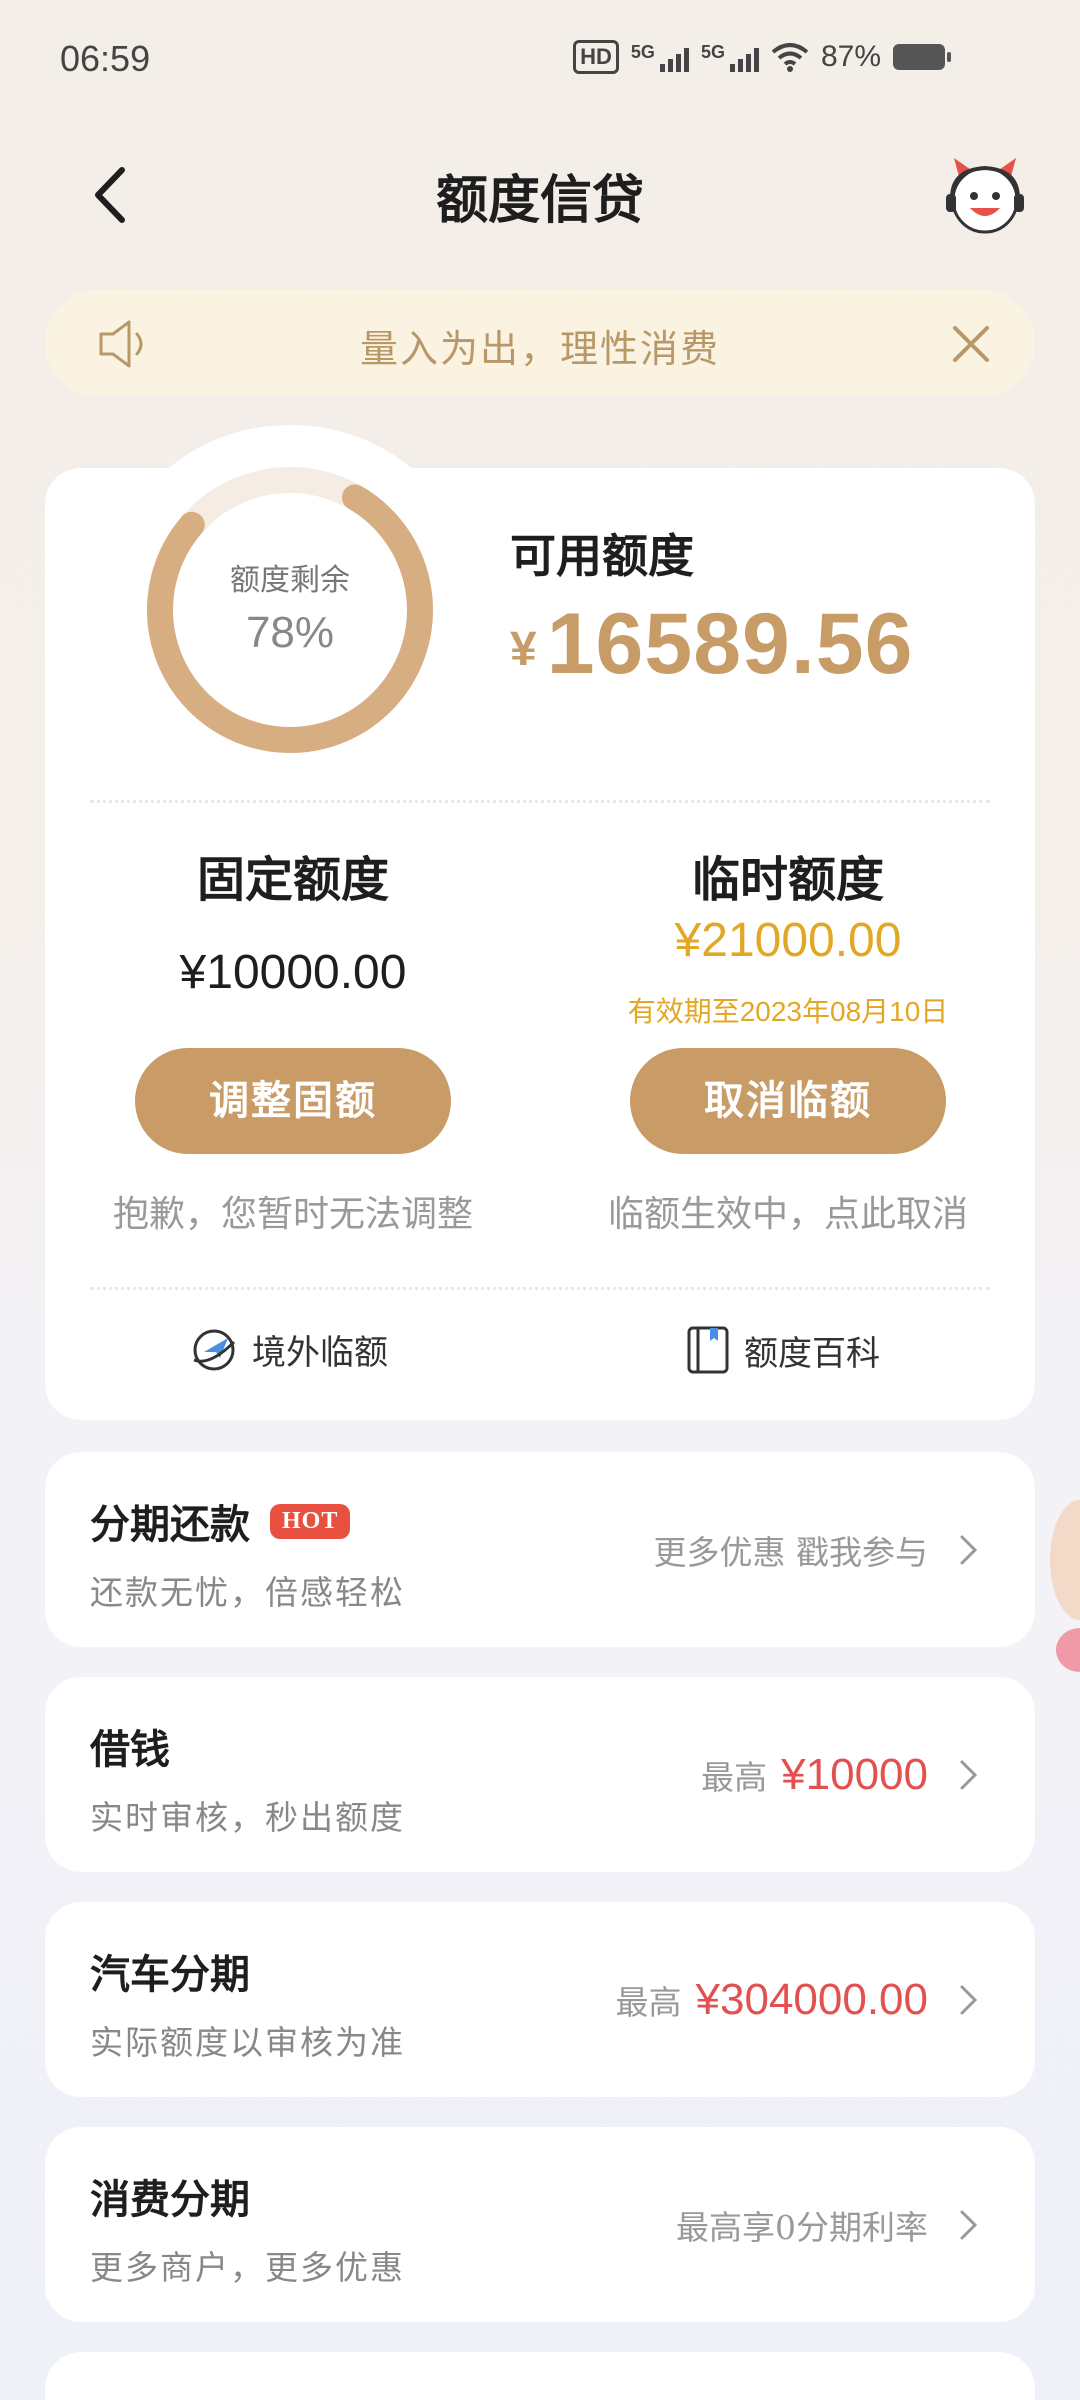 The height and width of the screenshot is (2400, 1080). I want to click on top-nav: 额度信贷, so click(540, 195).